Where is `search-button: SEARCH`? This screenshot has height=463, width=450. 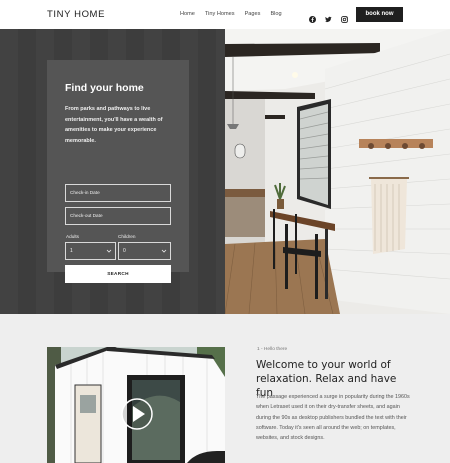 search-button: SEARCH is located at coordinates (118, 274).